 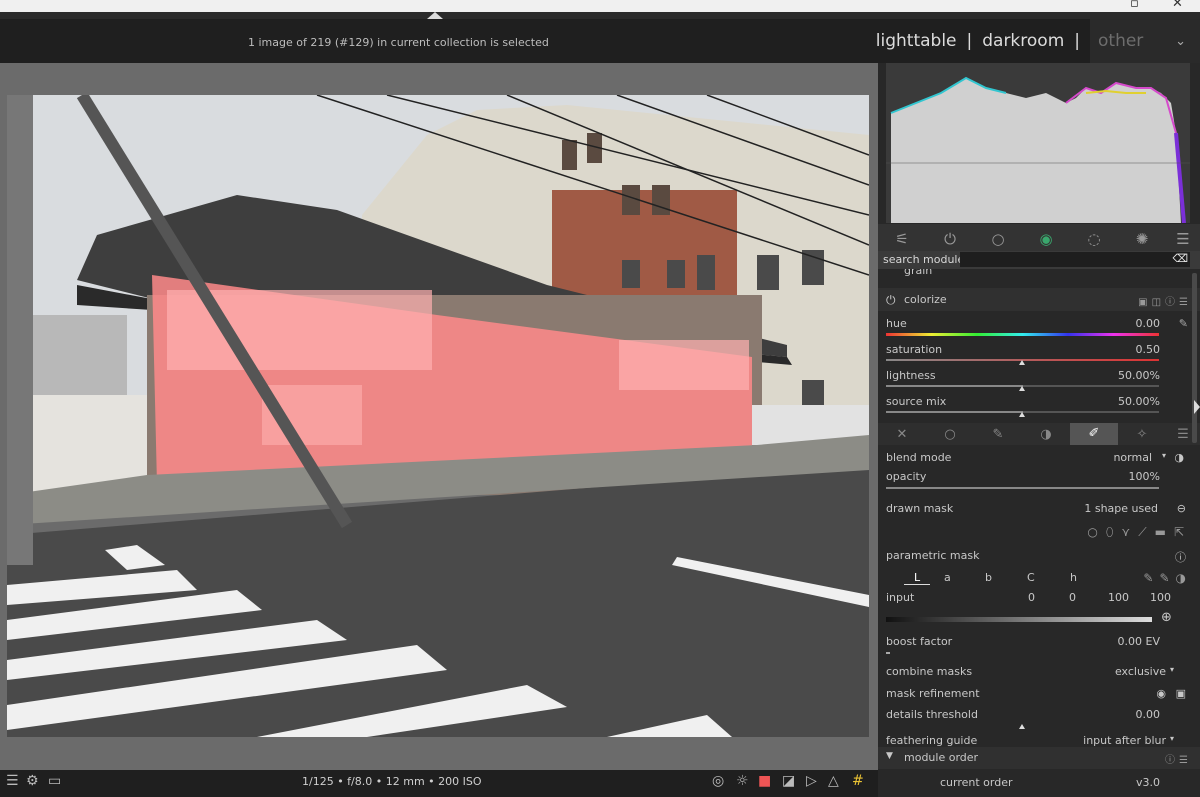 What do you see at coordinates (742, 781) in the screenshot?
I see `bulb-icon: ☼` at bounding box center [742, 781].